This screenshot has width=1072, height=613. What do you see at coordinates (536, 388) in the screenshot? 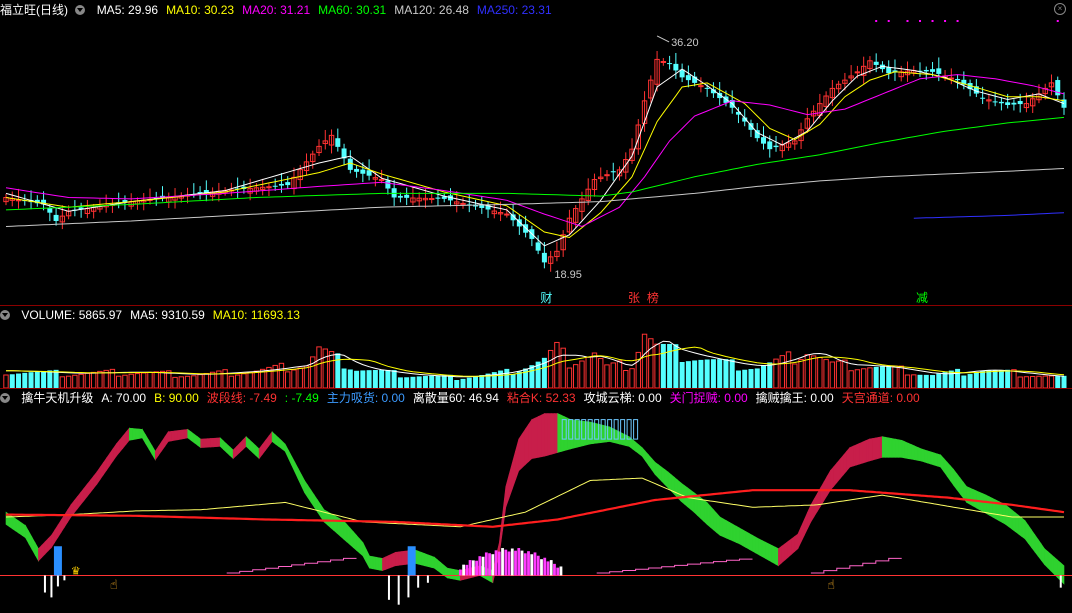
I see `panel-separator` at bounding box center [536, 388].